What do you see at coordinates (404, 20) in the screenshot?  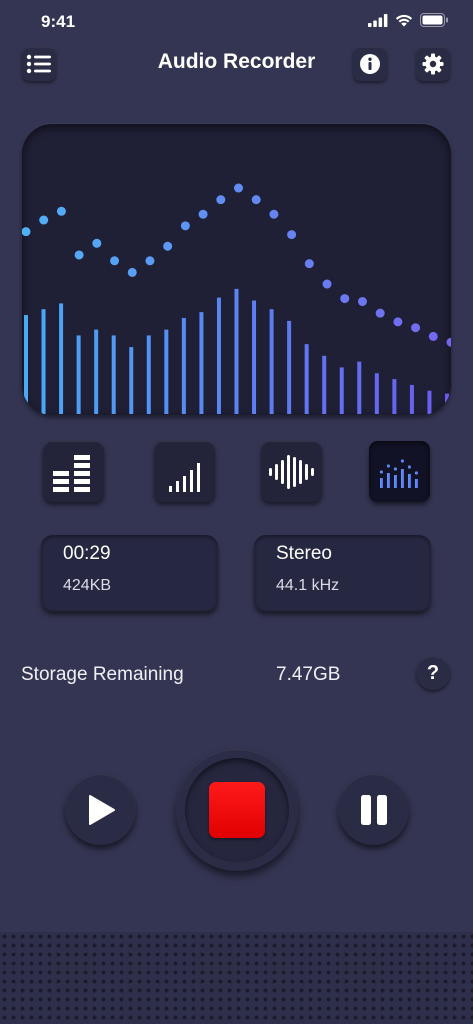 I see `wifi-icon` at bounding box center [404, 20].